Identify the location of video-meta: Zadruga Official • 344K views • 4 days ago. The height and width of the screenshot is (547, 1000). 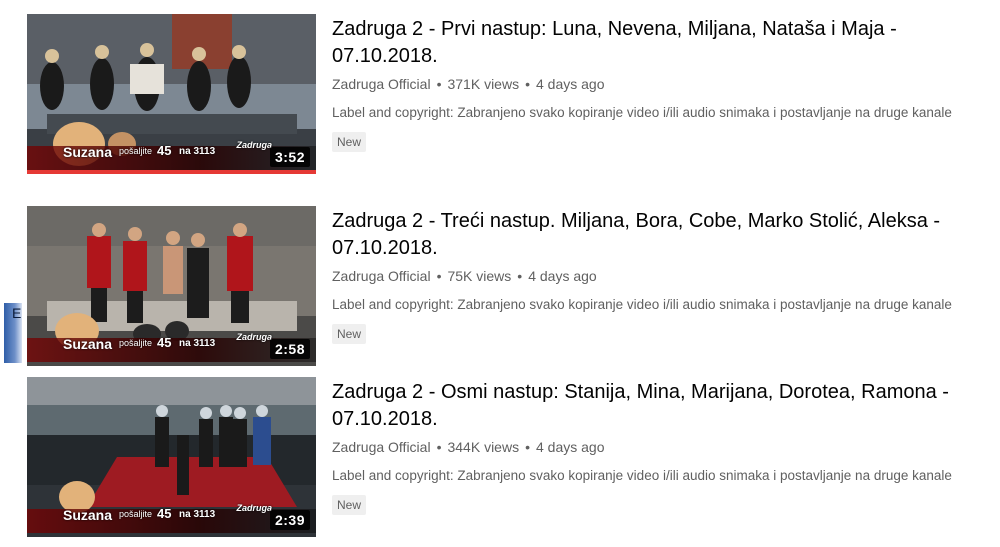
(666, 447).